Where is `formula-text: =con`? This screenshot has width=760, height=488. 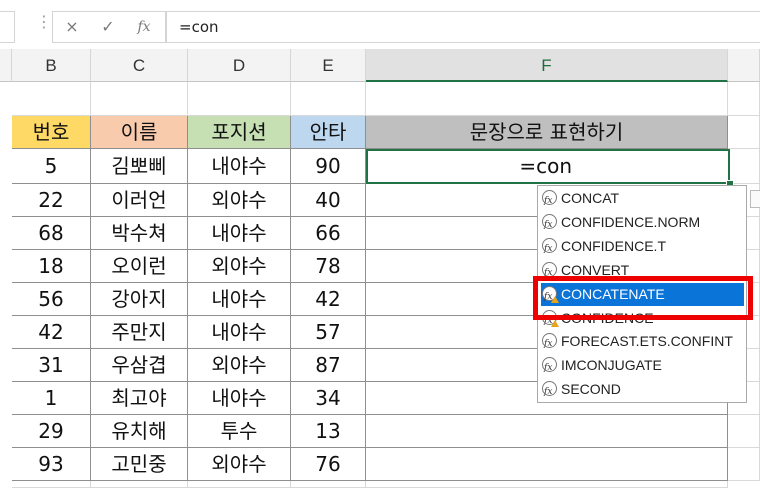 formula-text: =con is located at coordinates (199, 27).